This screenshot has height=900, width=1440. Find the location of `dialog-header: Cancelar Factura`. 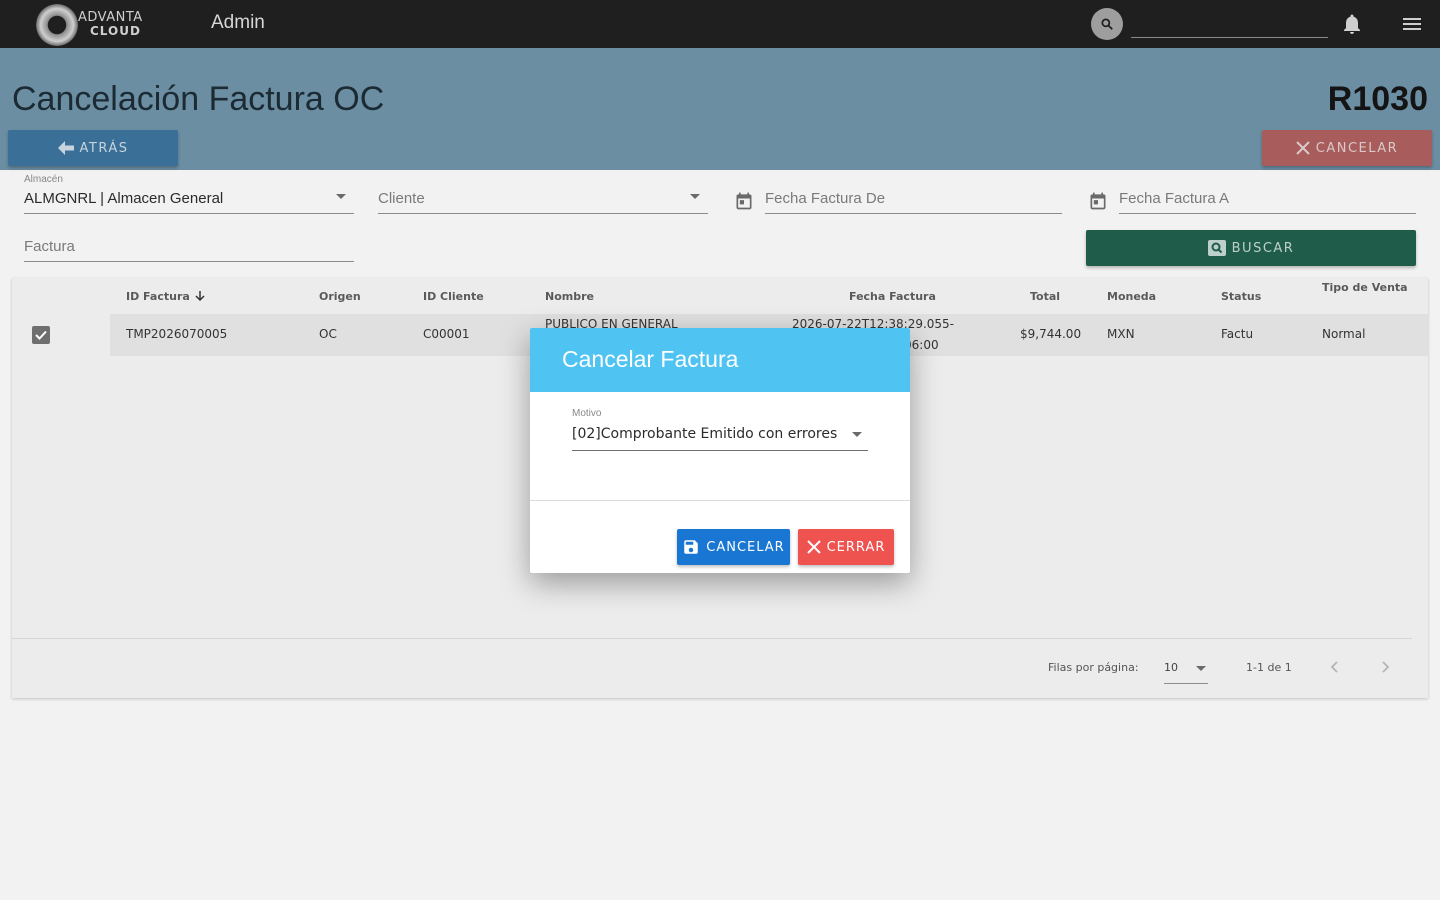

dialog-header: Cancelar Factura is located at coordinates (720, 360).